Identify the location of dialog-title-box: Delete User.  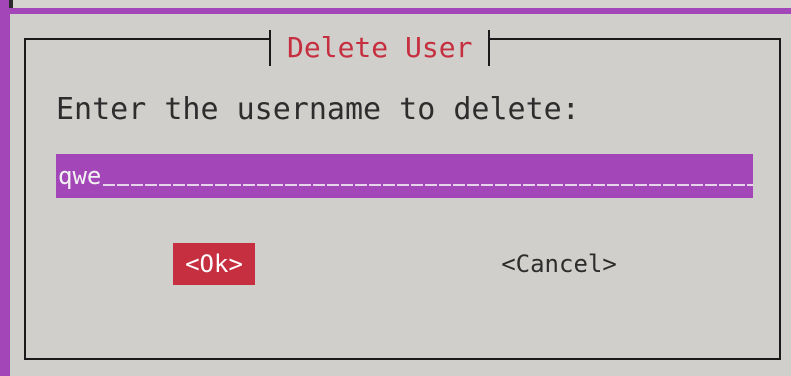
(380, 48).